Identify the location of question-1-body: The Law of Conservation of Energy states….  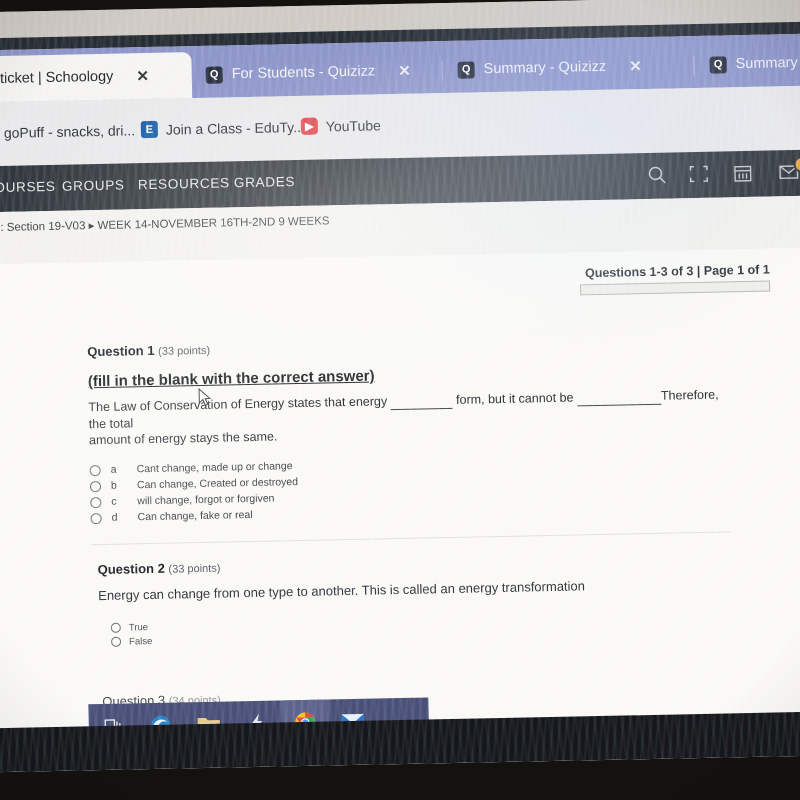
(408, 417).